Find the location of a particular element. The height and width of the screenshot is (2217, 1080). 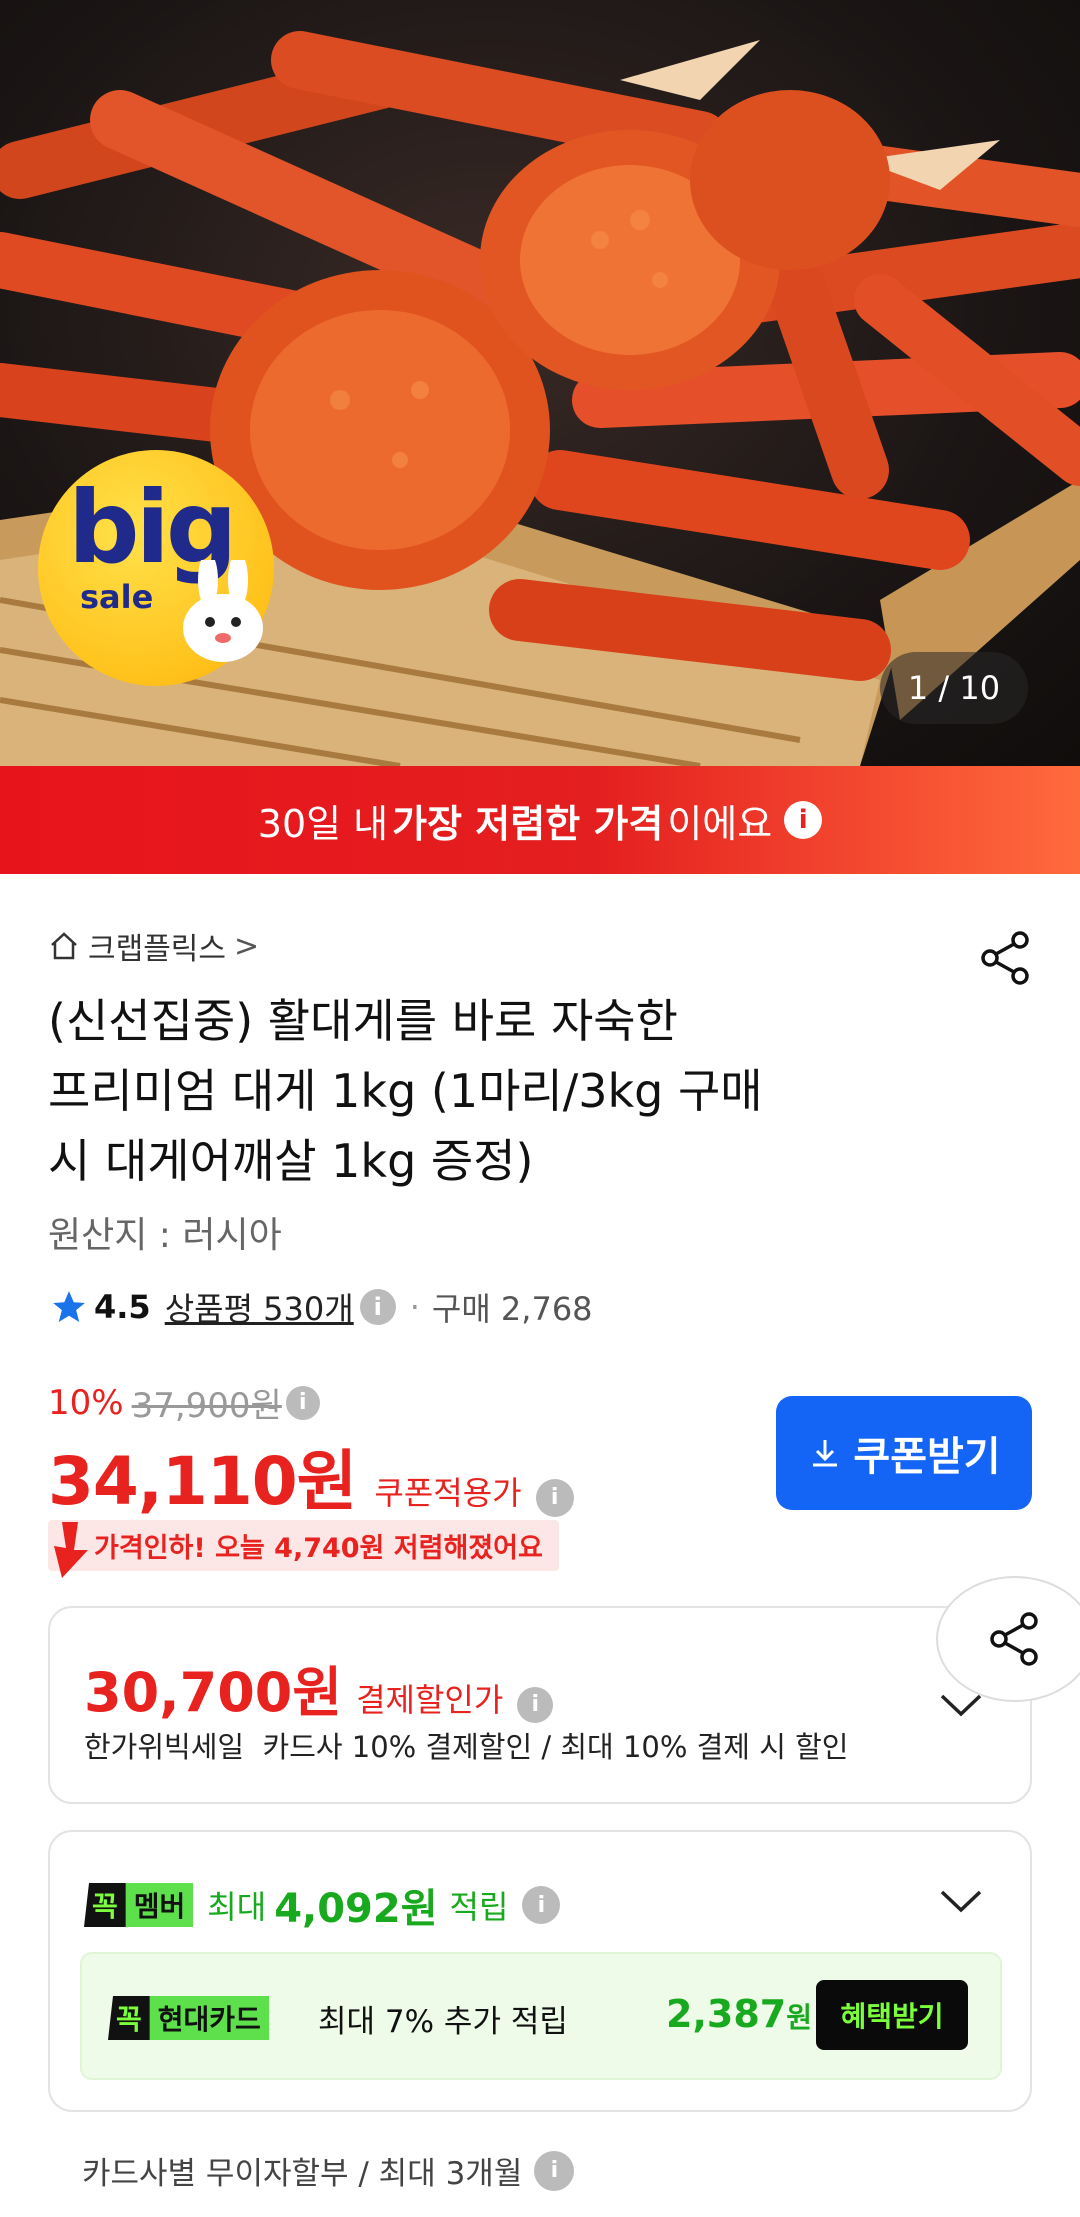

kkok-hyundai-tag: 꼭 현대카드 is located at coordinates (188, 2018).